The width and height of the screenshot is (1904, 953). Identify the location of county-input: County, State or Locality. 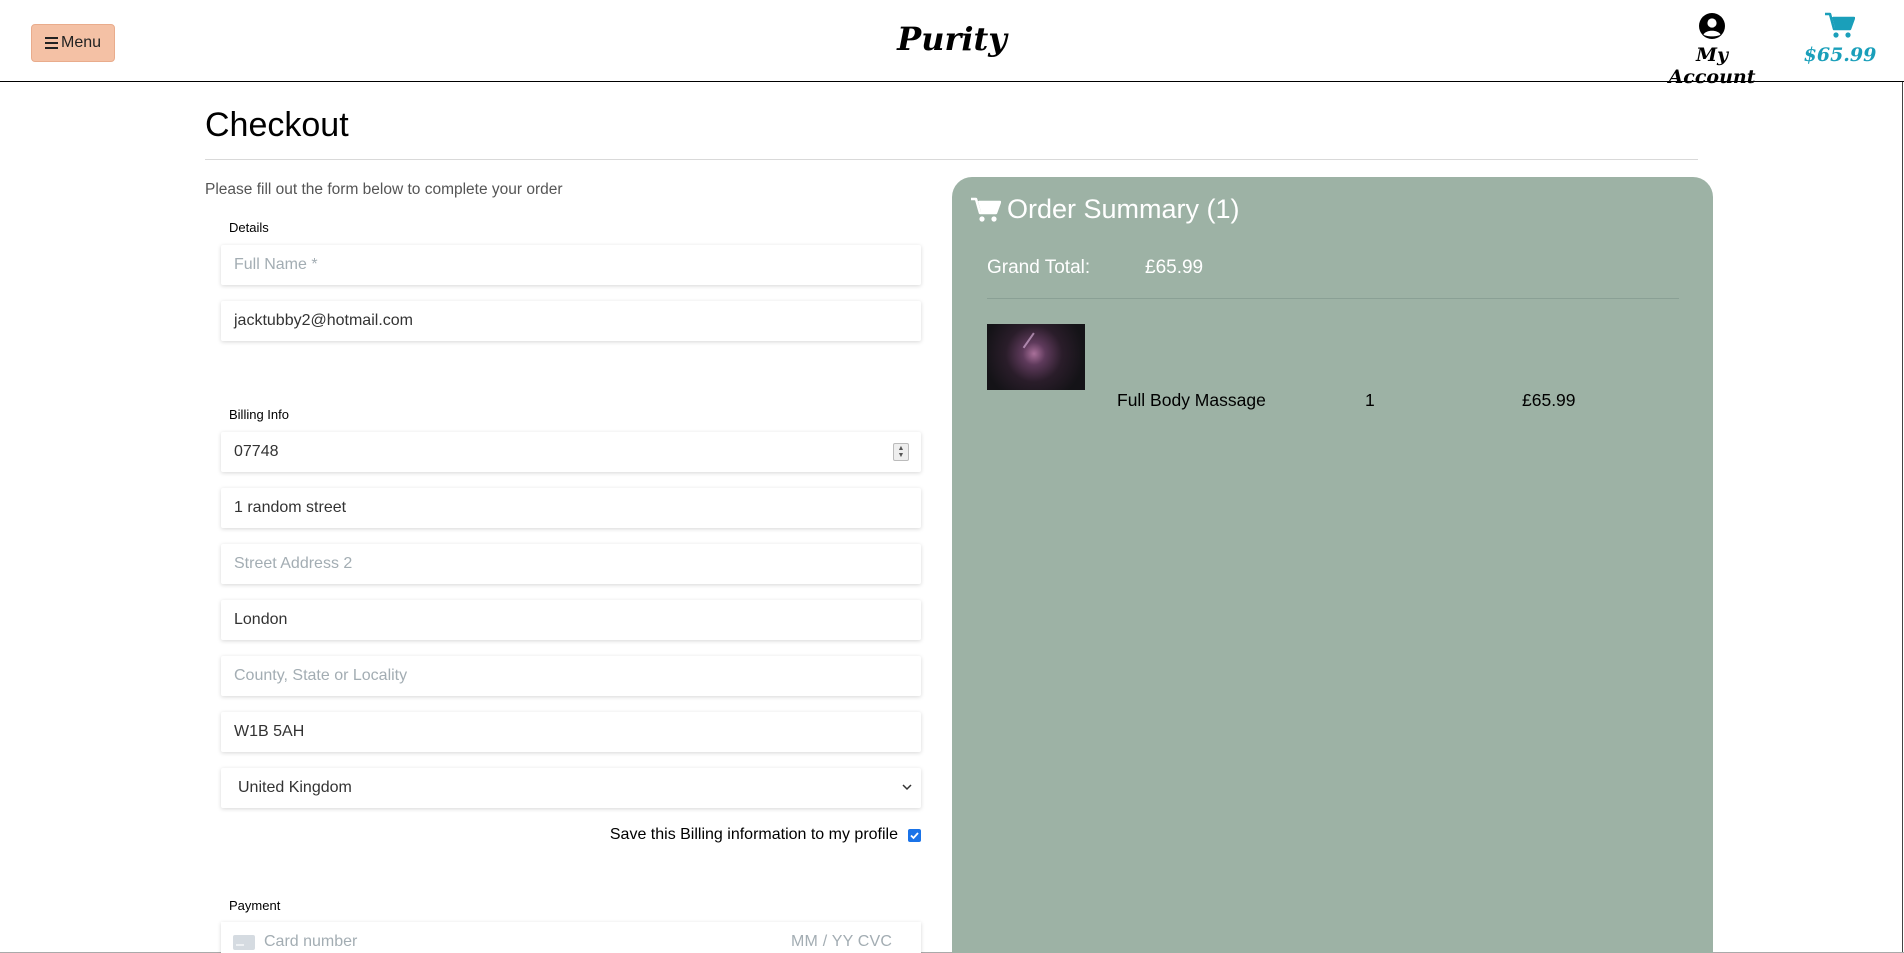
(571, 676).